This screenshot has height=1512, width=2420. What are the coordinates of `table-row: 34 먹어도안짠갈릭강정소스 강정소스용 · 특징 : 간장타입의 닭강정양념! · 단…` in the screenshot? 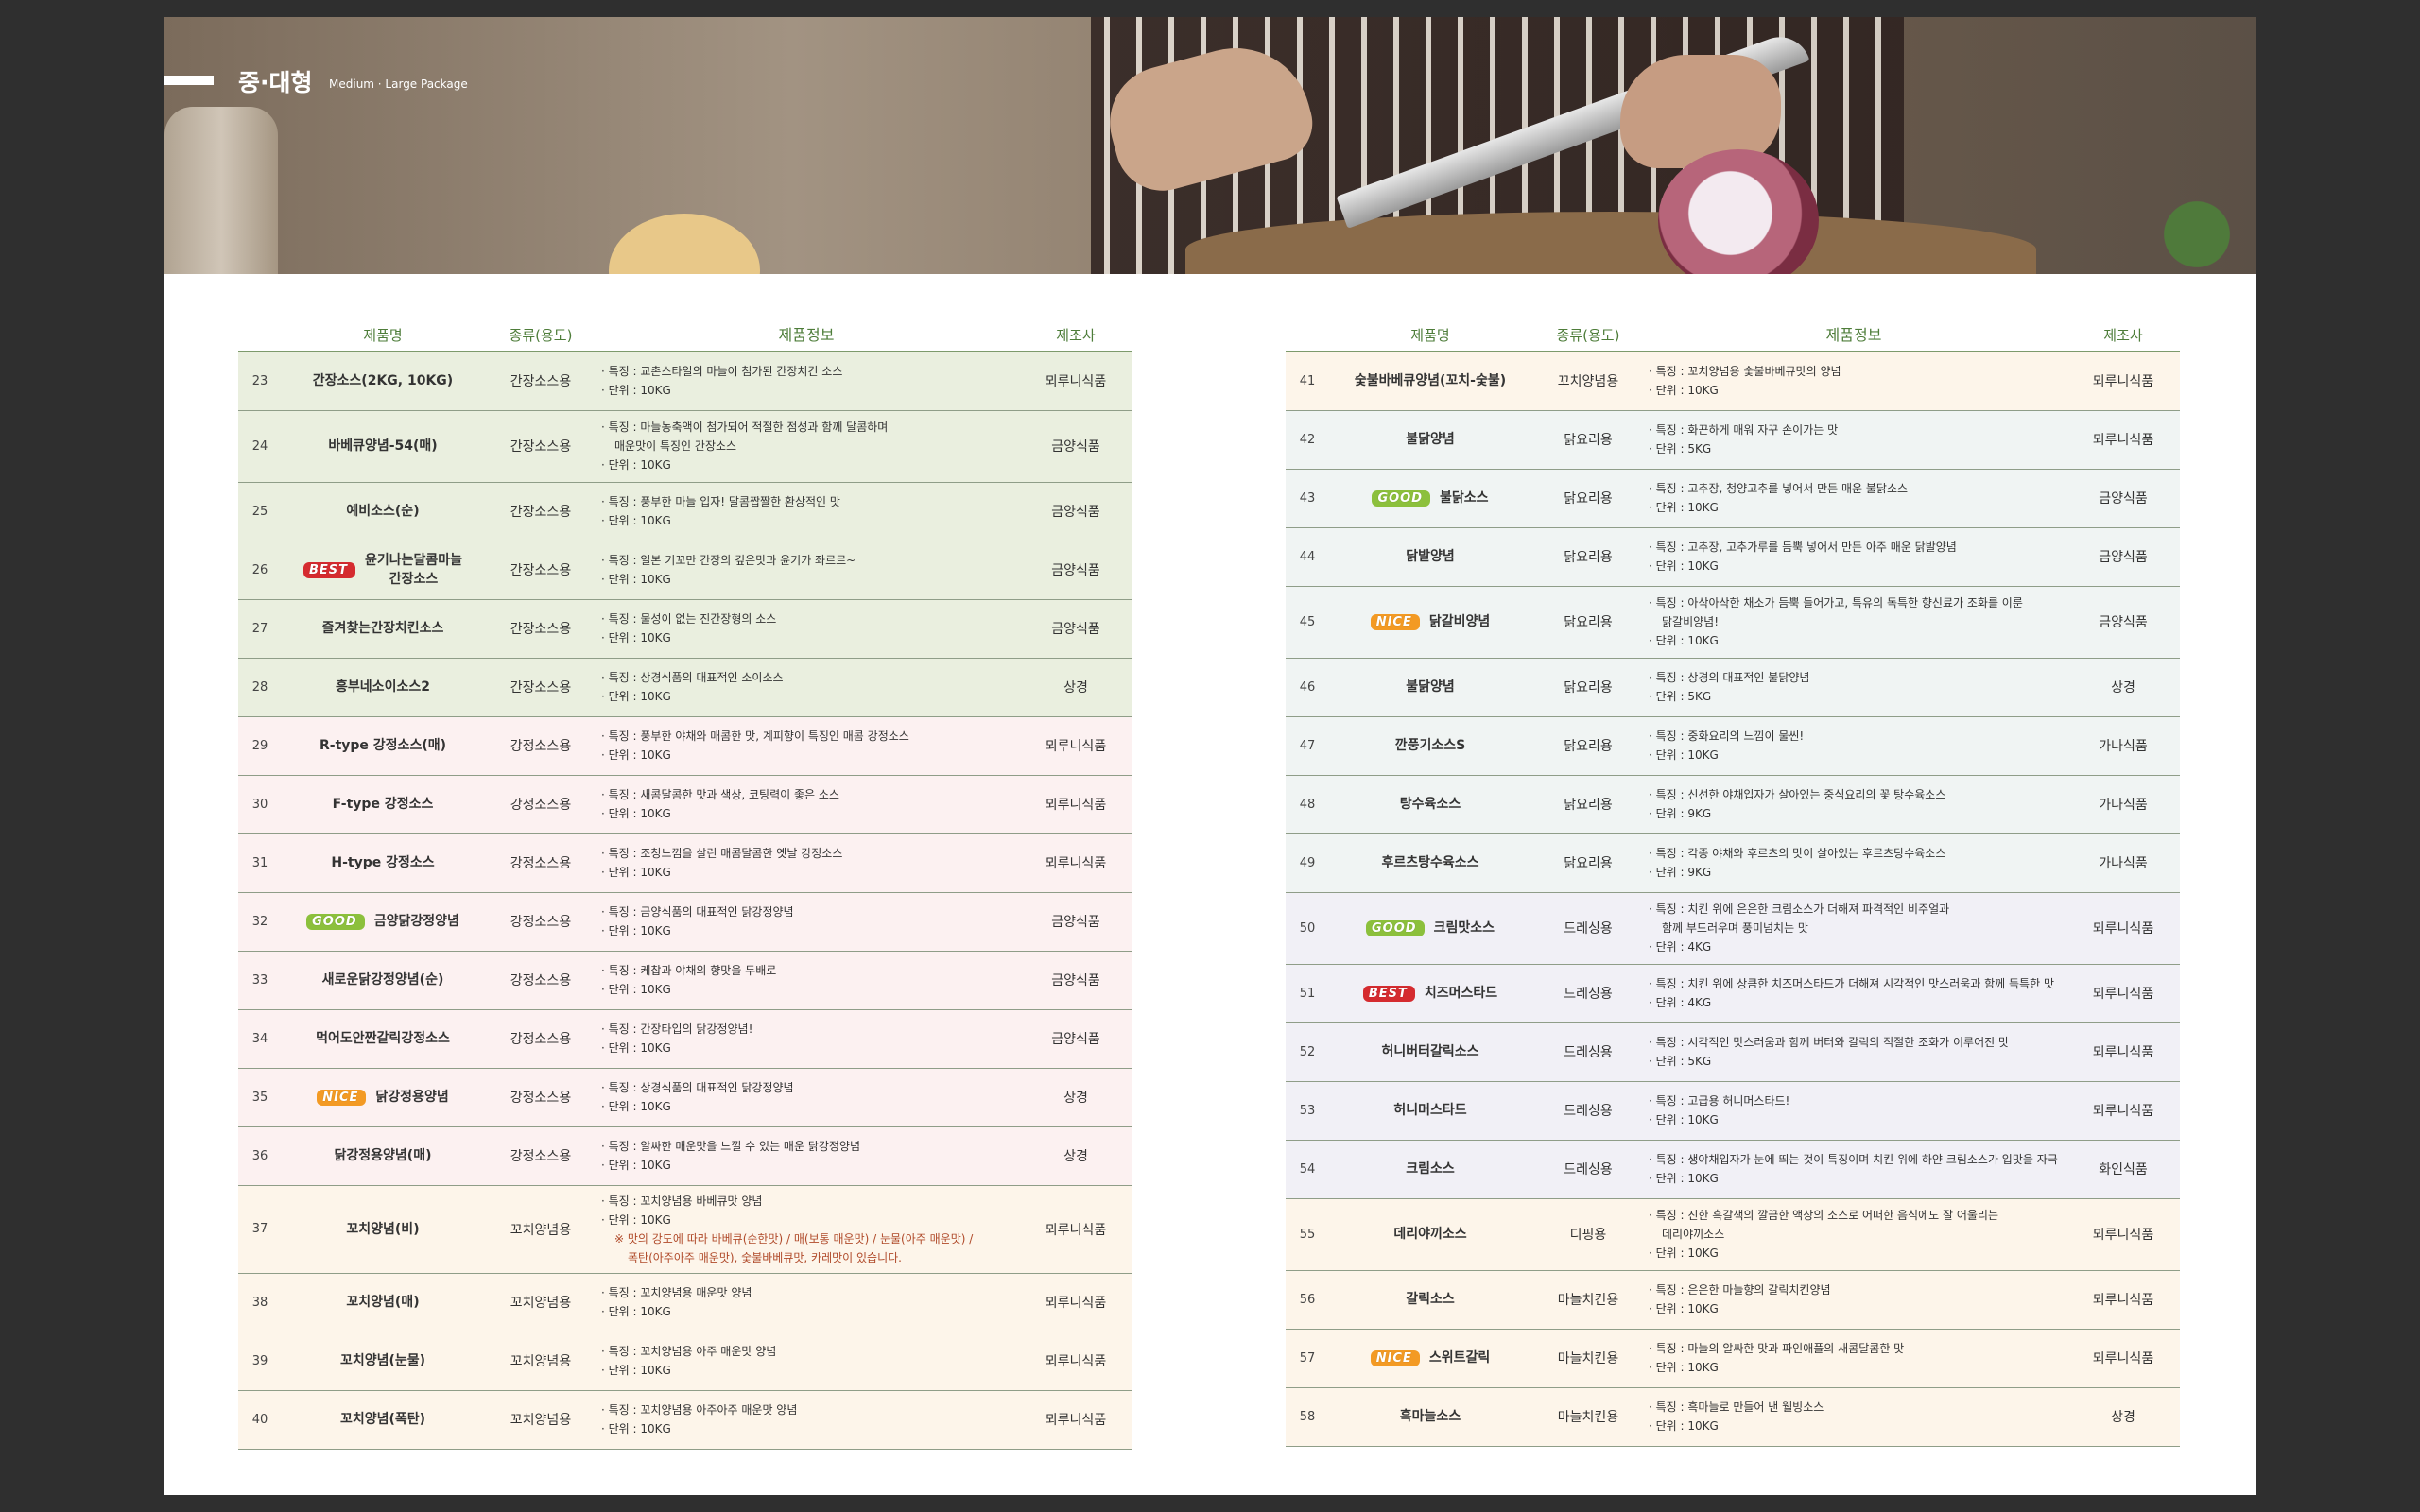 It's located at (685, 1039).